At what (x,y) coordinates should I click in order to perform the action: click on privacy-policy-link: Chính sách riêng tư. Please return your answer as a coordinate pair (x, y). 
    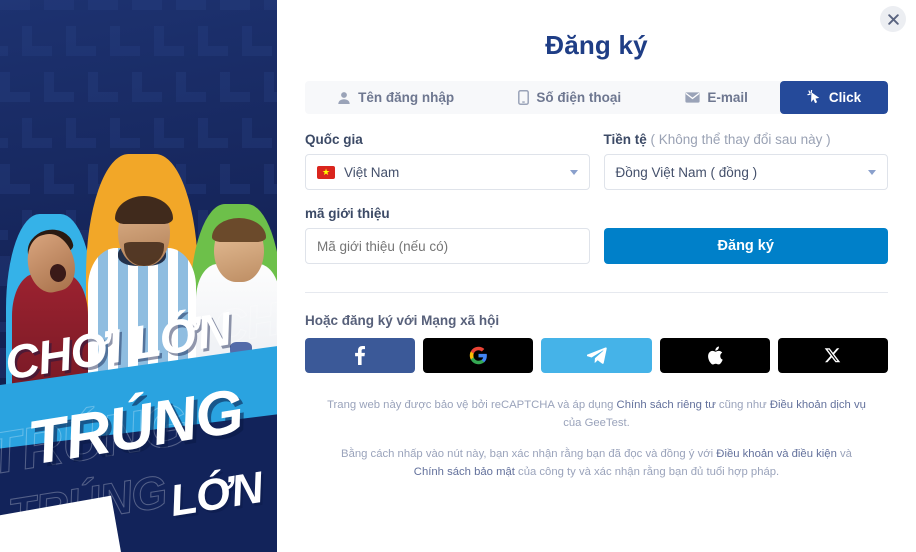
    Looking at the image, I should click on (666, 405).